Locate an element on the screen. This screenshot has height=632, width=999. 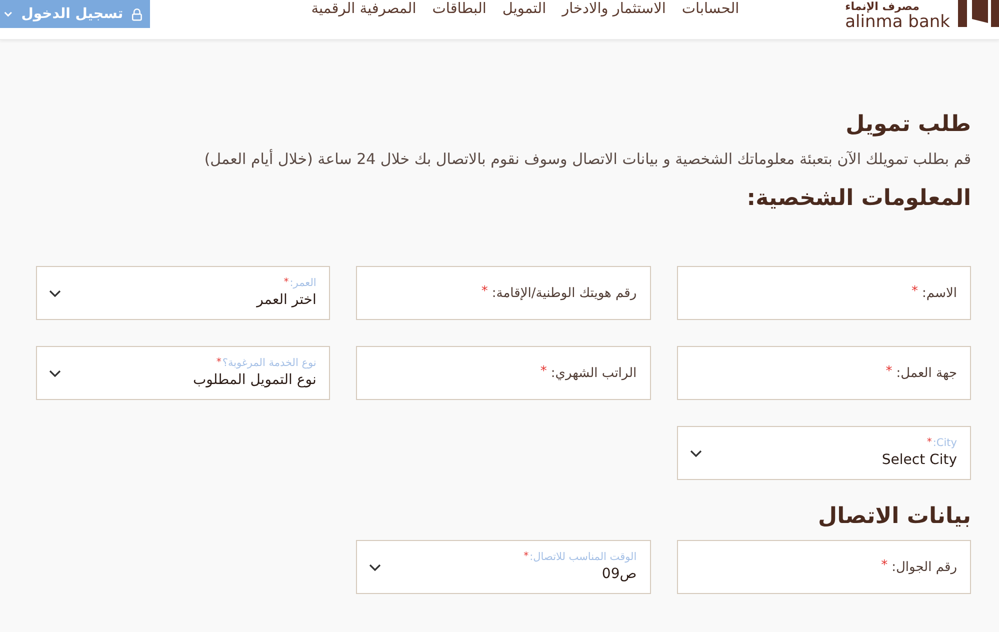
nav-link: الاستثمار والادخار is located at coordinates (614, 9).